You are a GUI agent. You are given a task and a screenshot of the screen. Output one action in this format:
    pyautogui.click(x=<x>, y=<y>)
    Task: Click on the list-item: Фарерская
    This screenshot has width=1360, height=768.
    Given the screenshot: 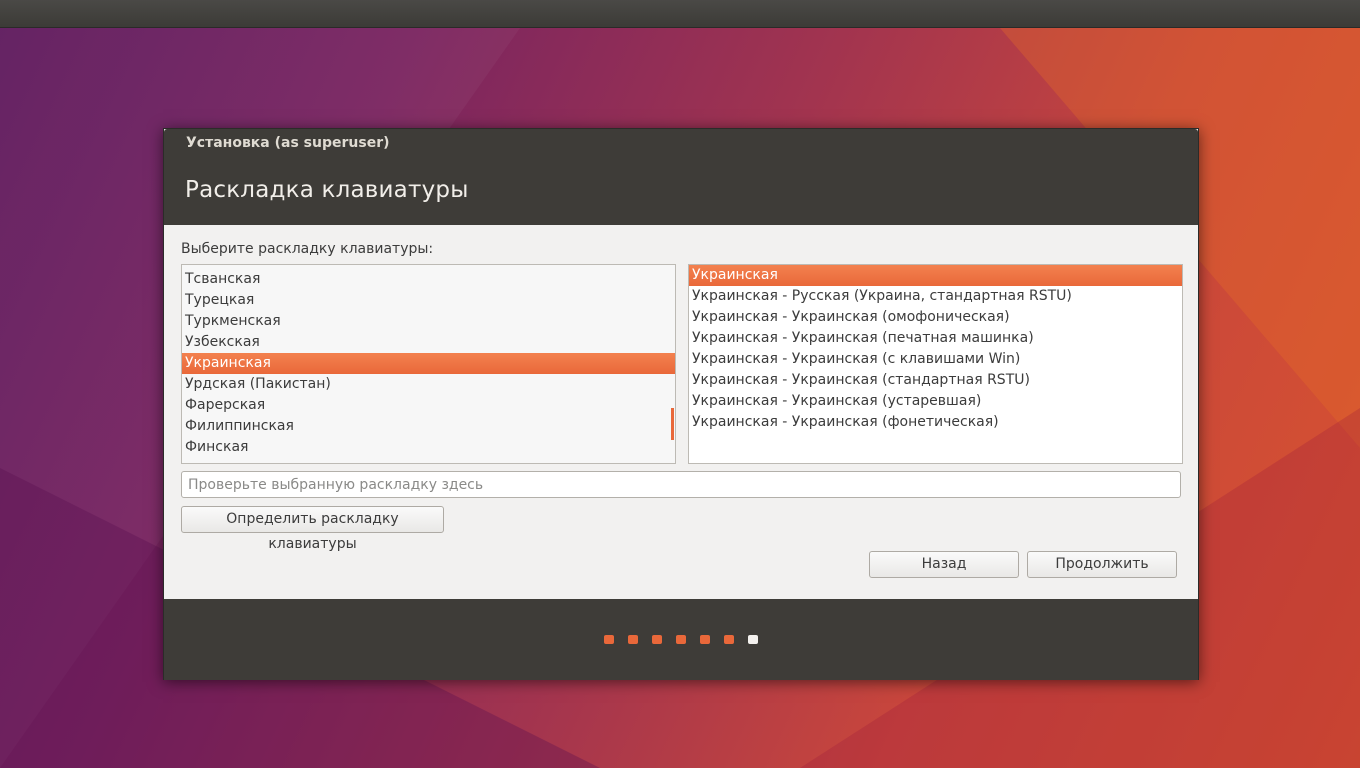 What is the action you would take?
    pyautogui.click(x=428, y=405)
    